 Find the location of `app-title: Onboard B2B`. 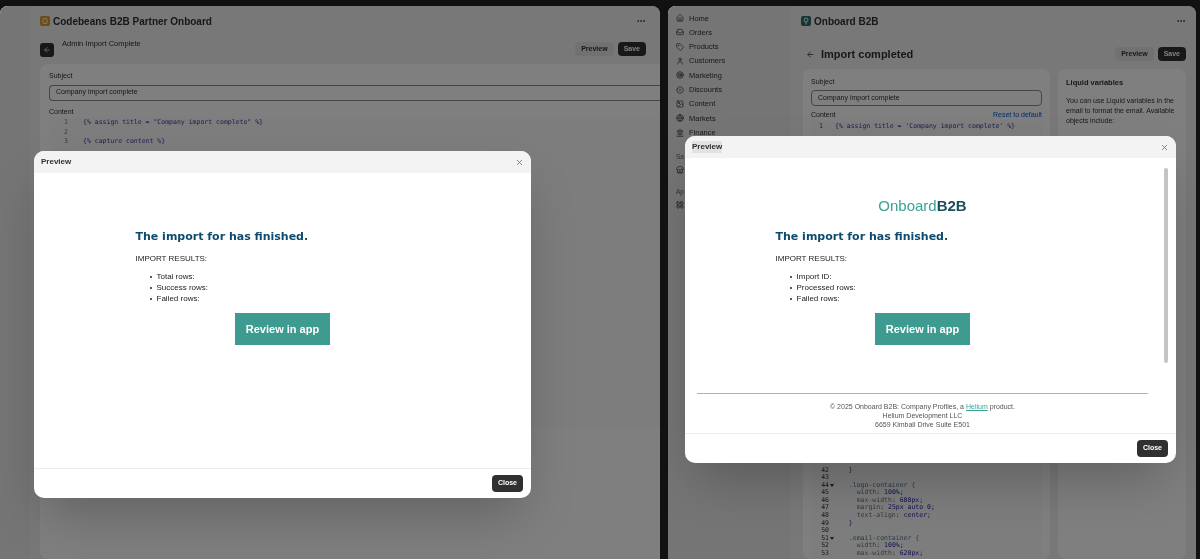

app-title: Onboard B2B is located at coordinates (846, 21).